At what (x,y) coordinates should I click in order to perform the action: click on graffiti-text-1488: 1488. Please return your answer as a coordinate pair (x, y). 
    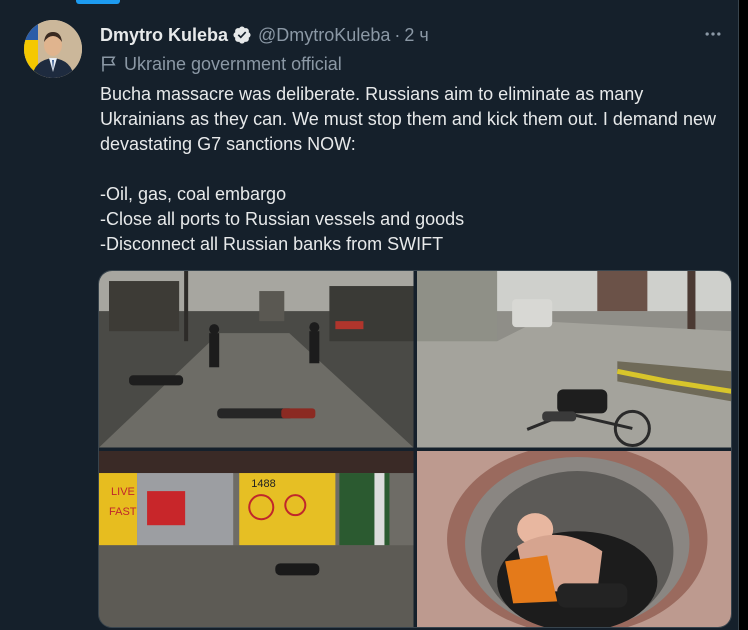
    Looking at the image, I should click on (263, 484).